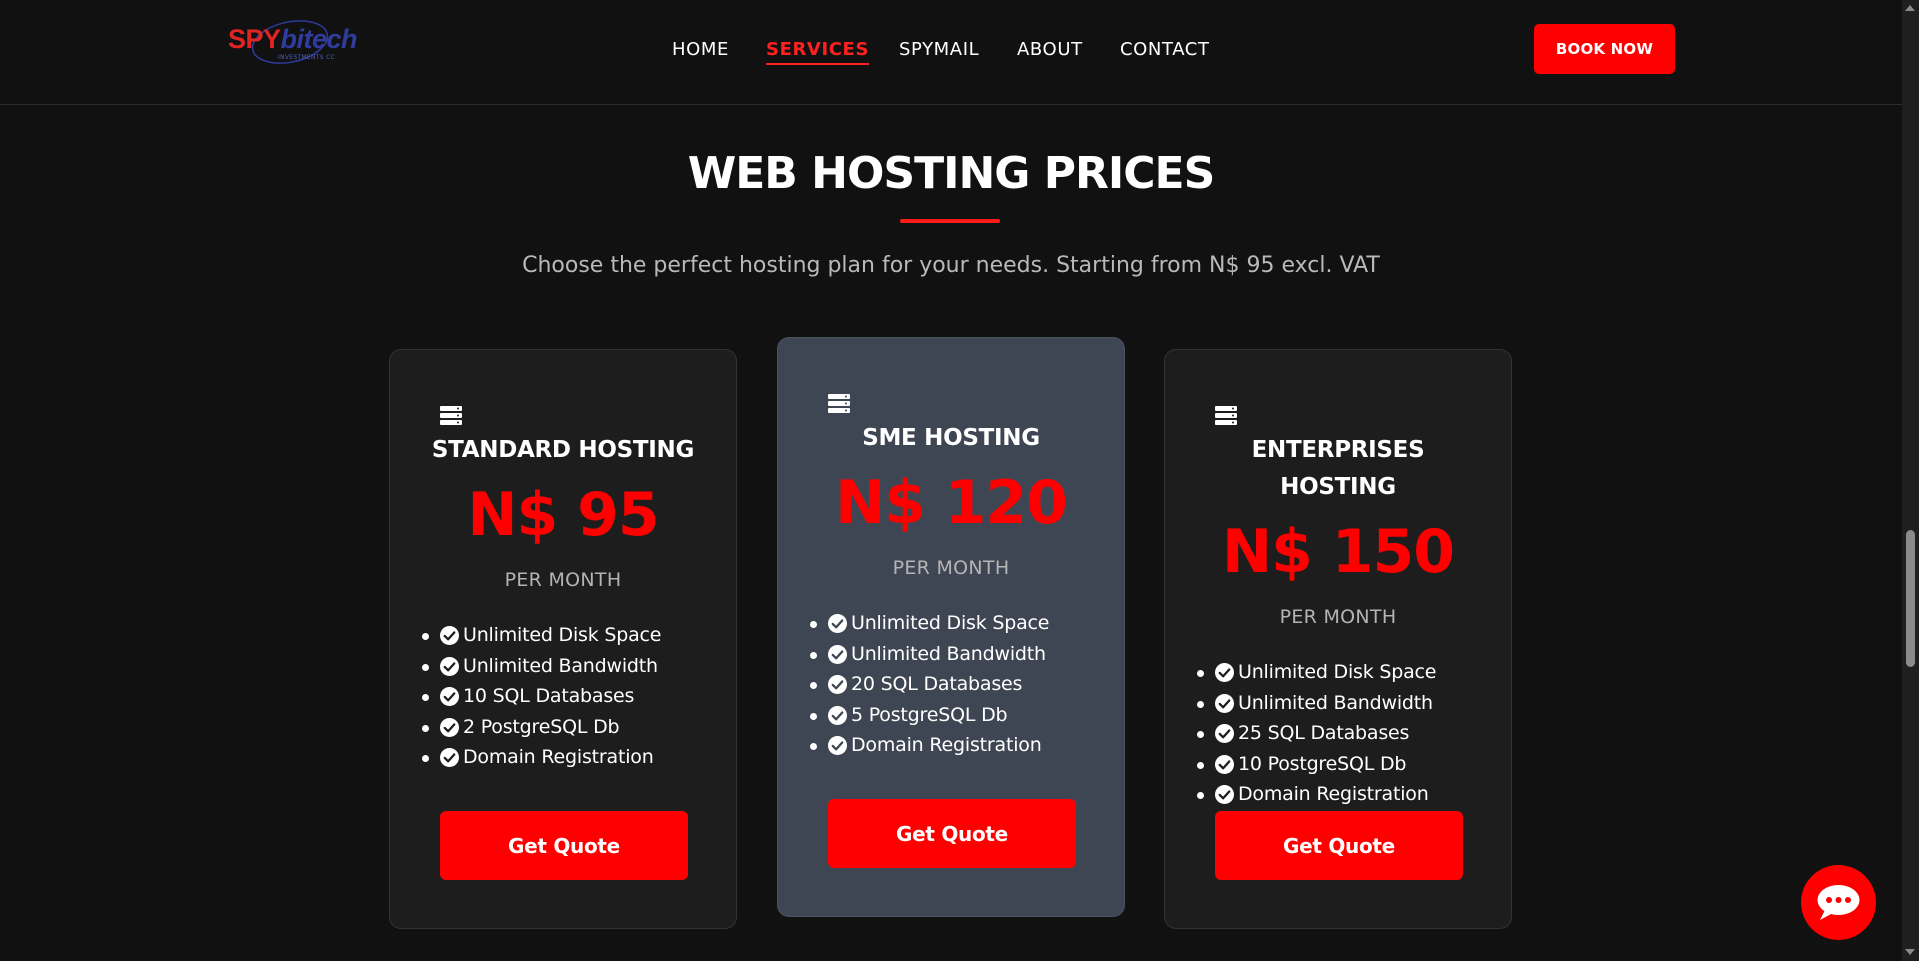 This screenshot has height=961, width=1919. Describe the element at coordinates (951, 503) in the screenshot. I see `plan-price: N$ 120` at that location.